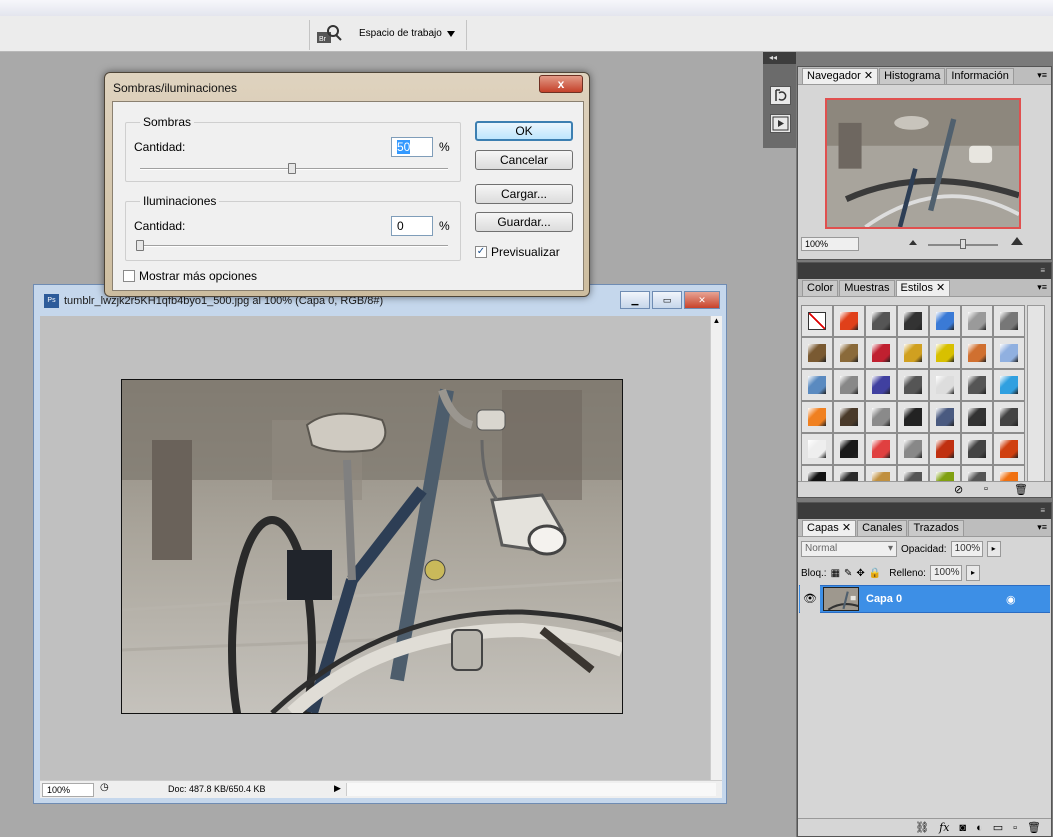 The image size is (1053, 837). What do you see at coordinates (835, 573) in the screenshot?
I see `lock-transparency-icon: ▦` at bounding box center [835, 573].